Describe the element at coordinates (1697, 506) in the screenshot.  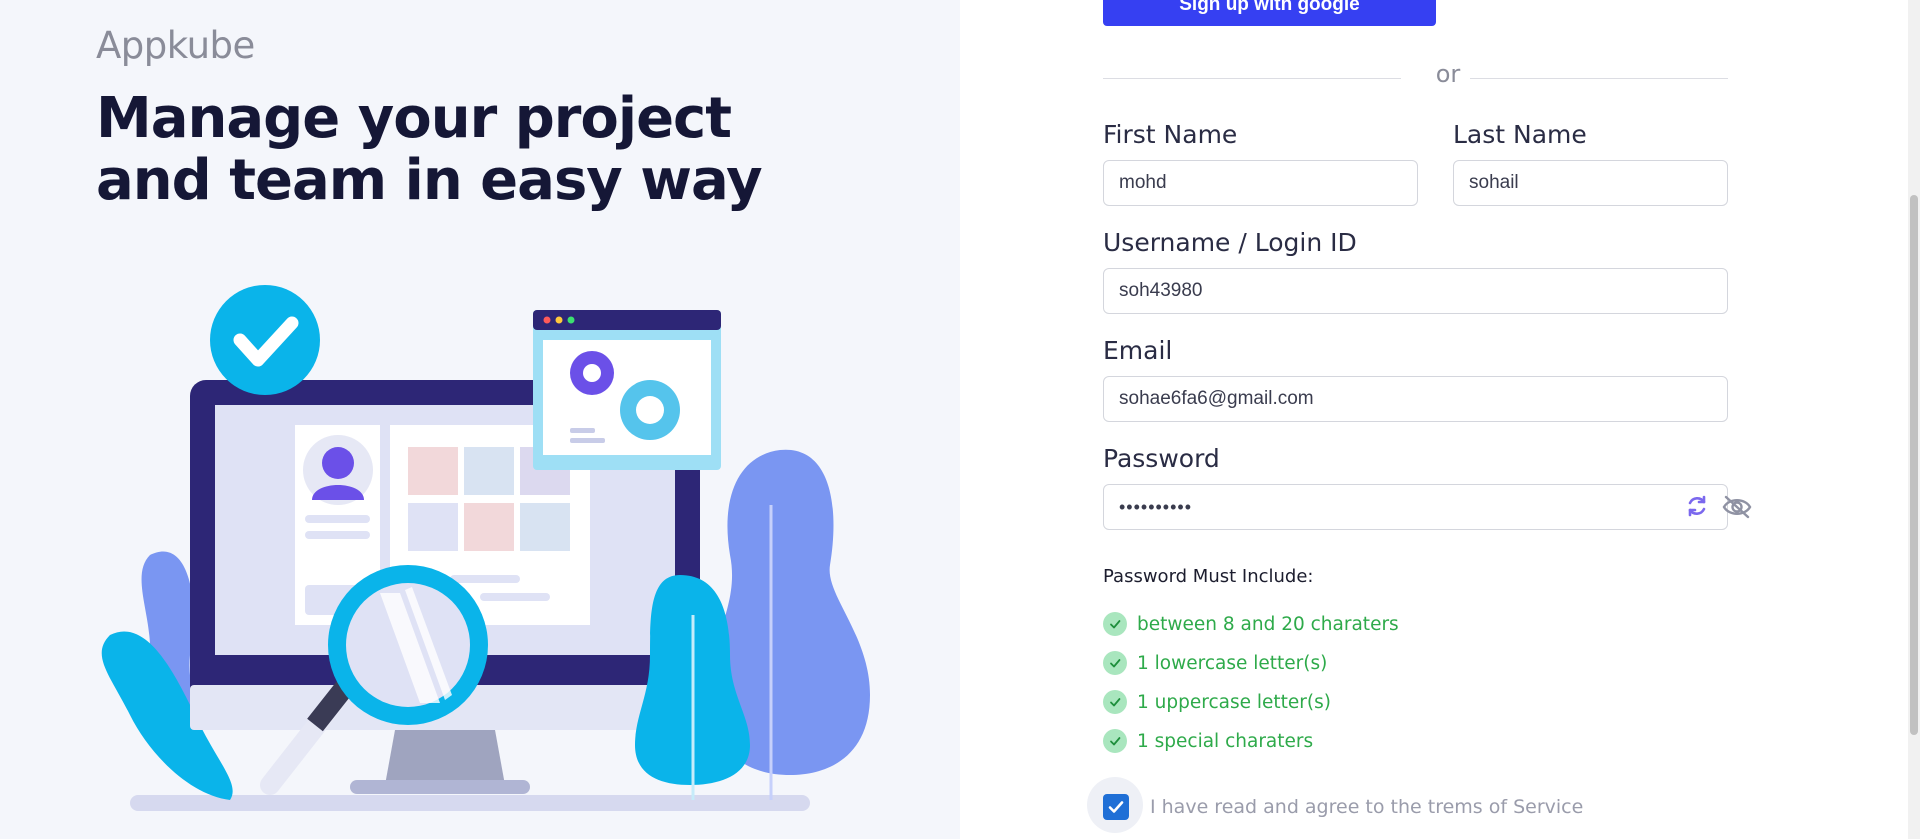
I see `refresh-icon` at that location.